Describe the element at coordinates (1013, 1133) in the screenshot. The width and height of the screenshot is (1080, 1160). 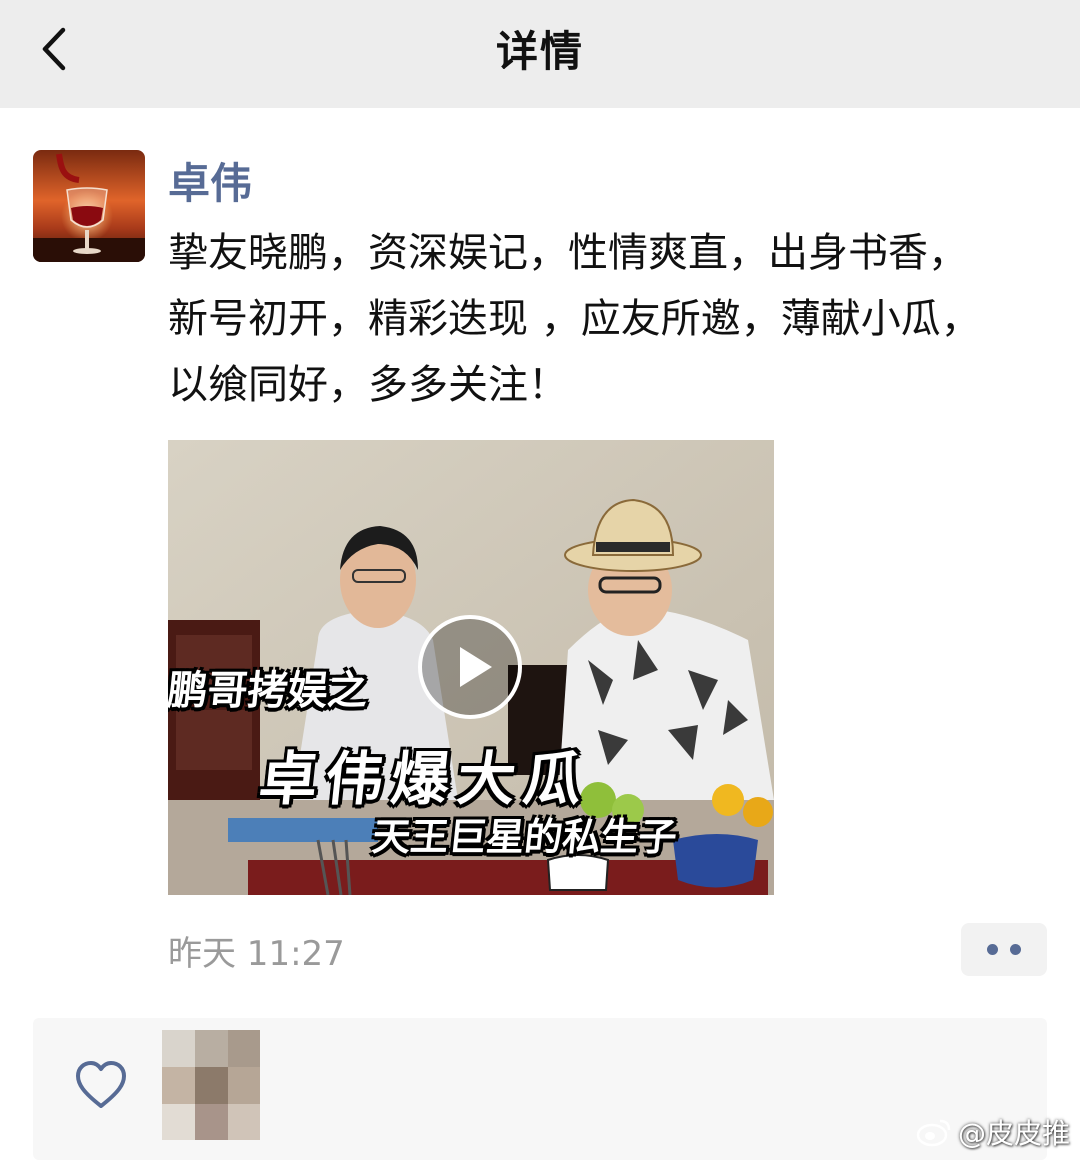
I see `watermark-text: @皮皮推` at that location.